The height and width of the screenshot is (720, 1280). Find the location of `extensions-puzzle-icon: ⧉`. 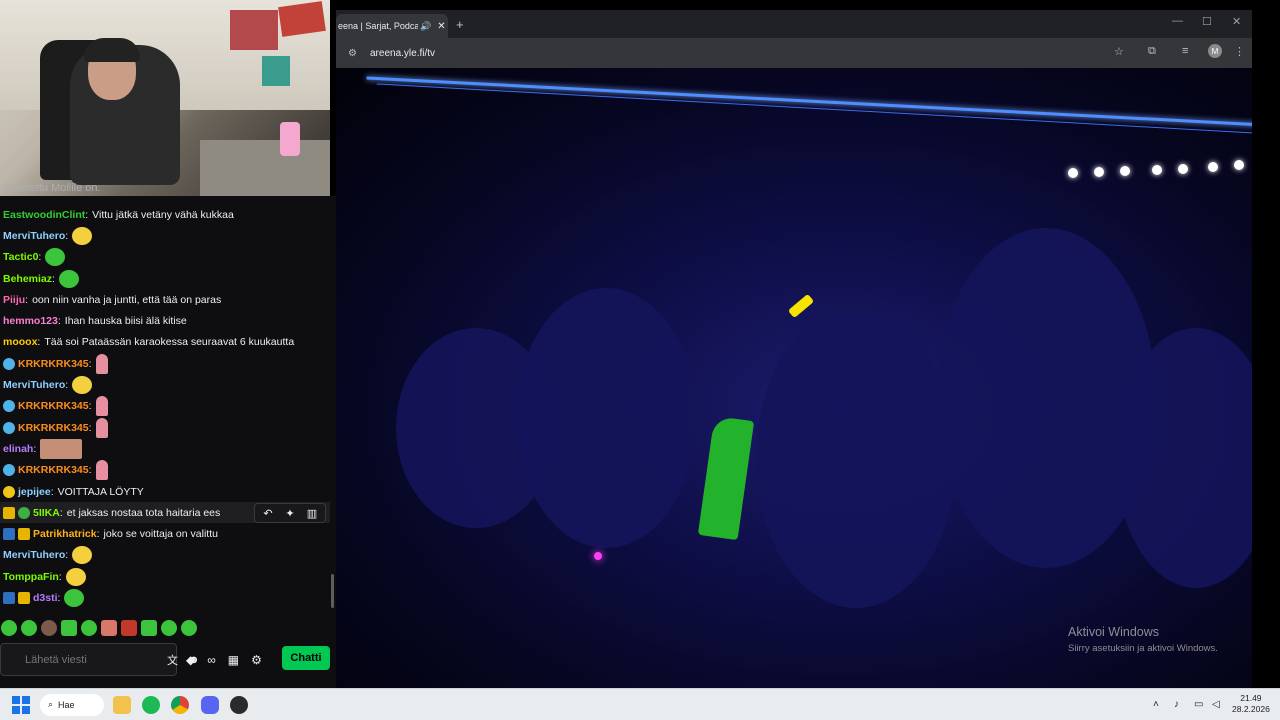

extensions-puzzle-icon: ⧉ is located at coordinates (1152, 51).